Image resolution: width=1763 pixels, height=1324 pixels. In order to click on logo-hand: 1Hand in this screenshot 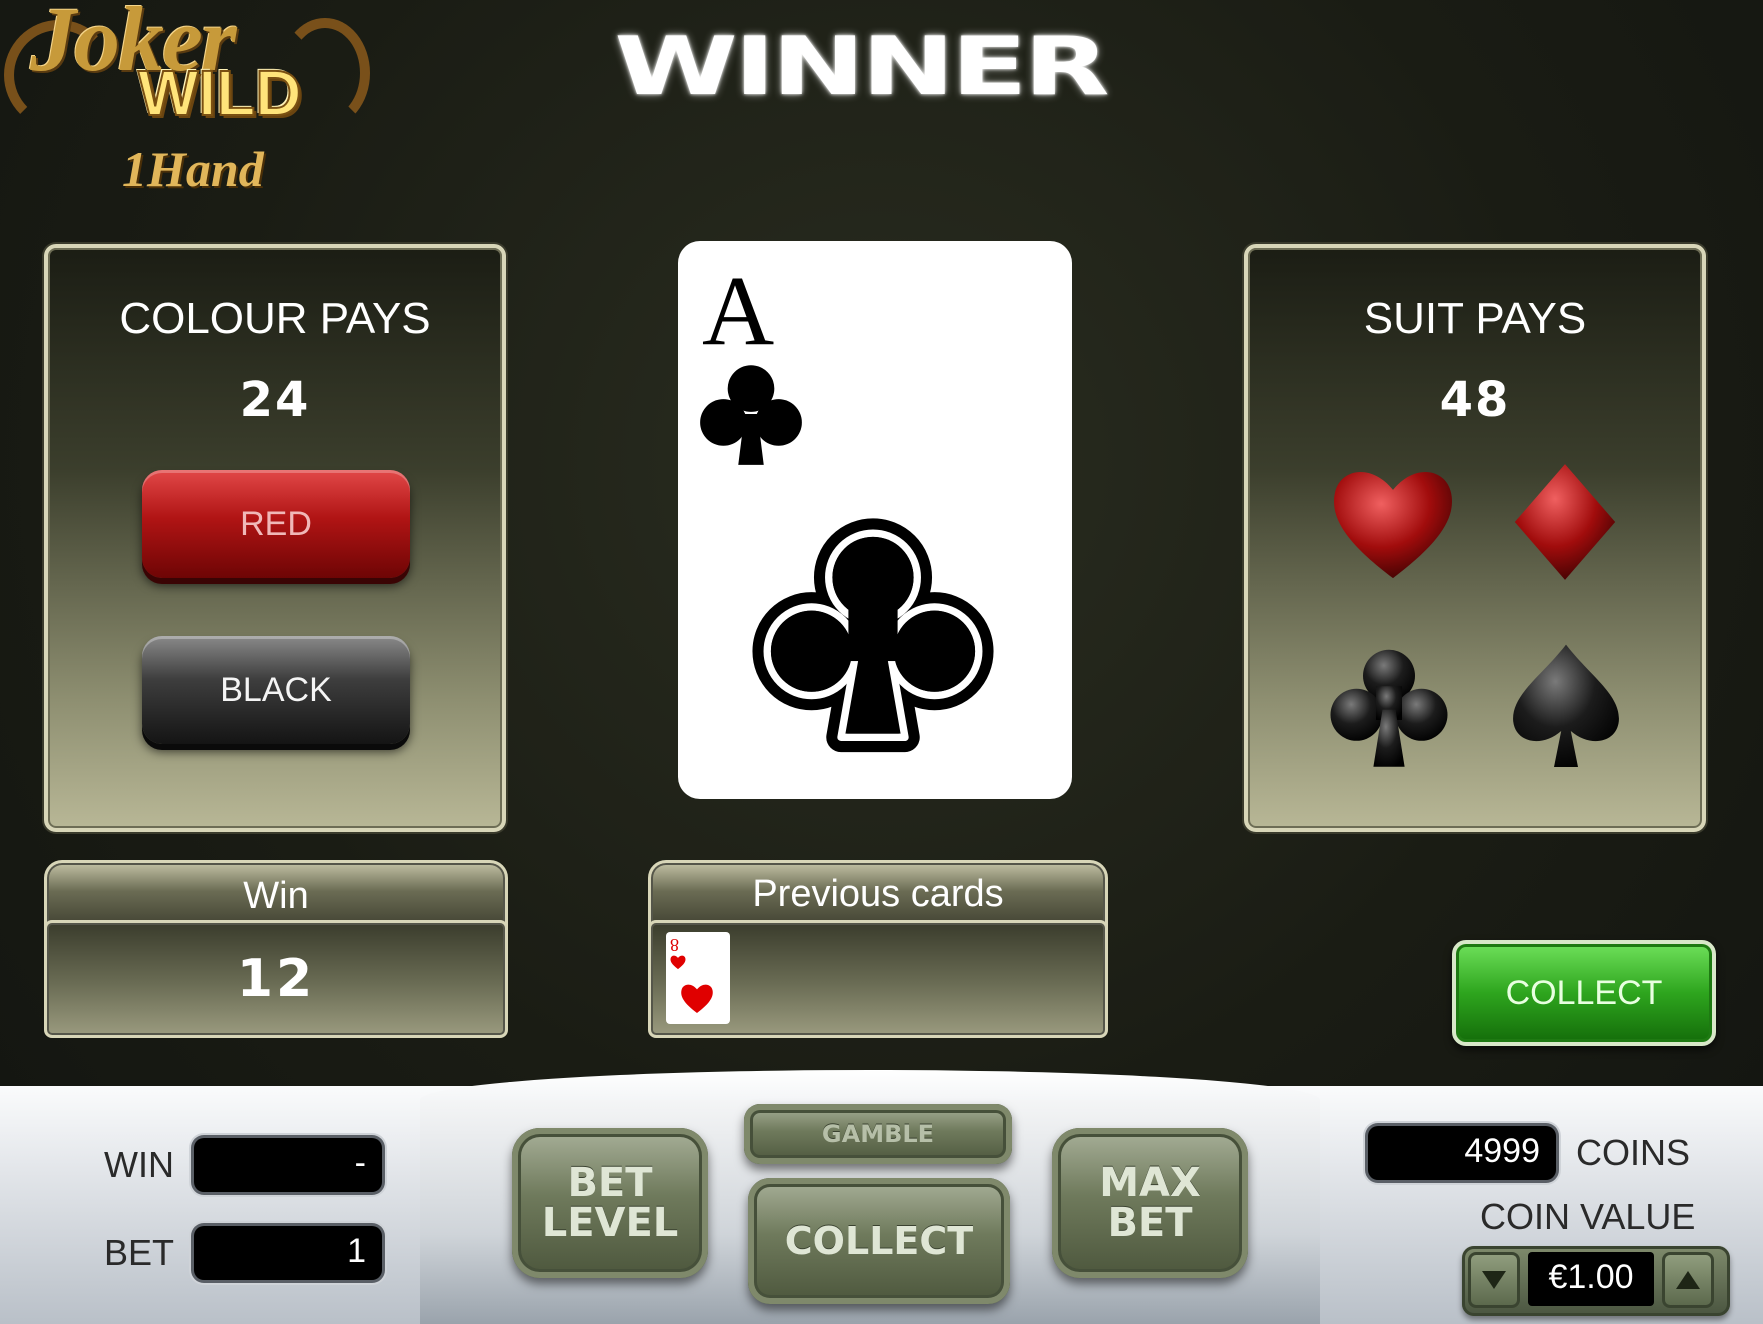, I will do `click(193, 169)`.